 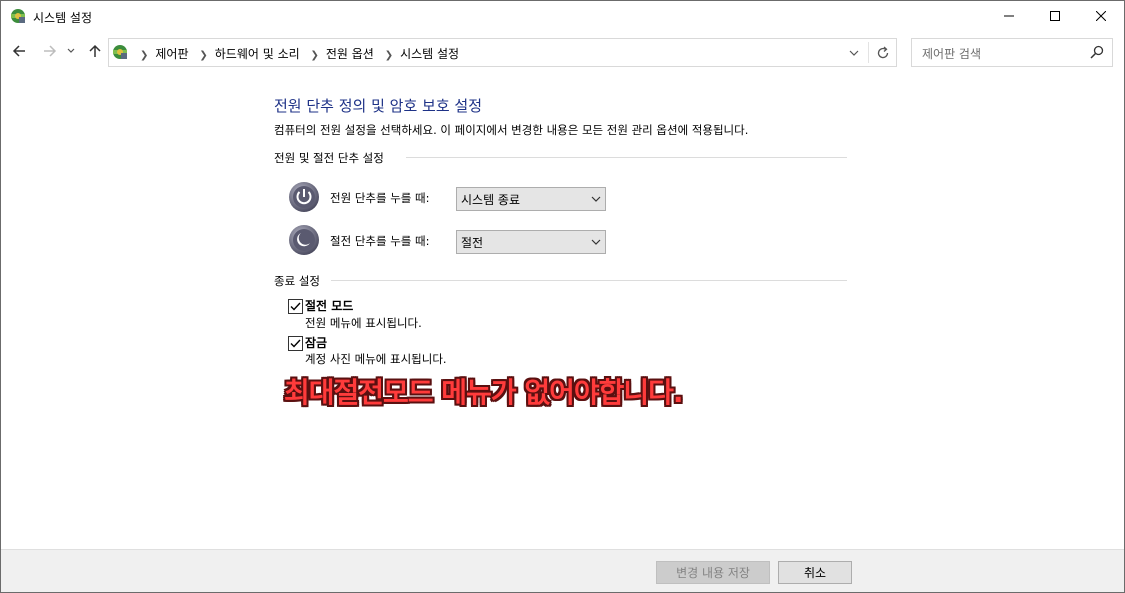 I want to click on sleep-button-action-value: 절전, so click(x=472, y=243).